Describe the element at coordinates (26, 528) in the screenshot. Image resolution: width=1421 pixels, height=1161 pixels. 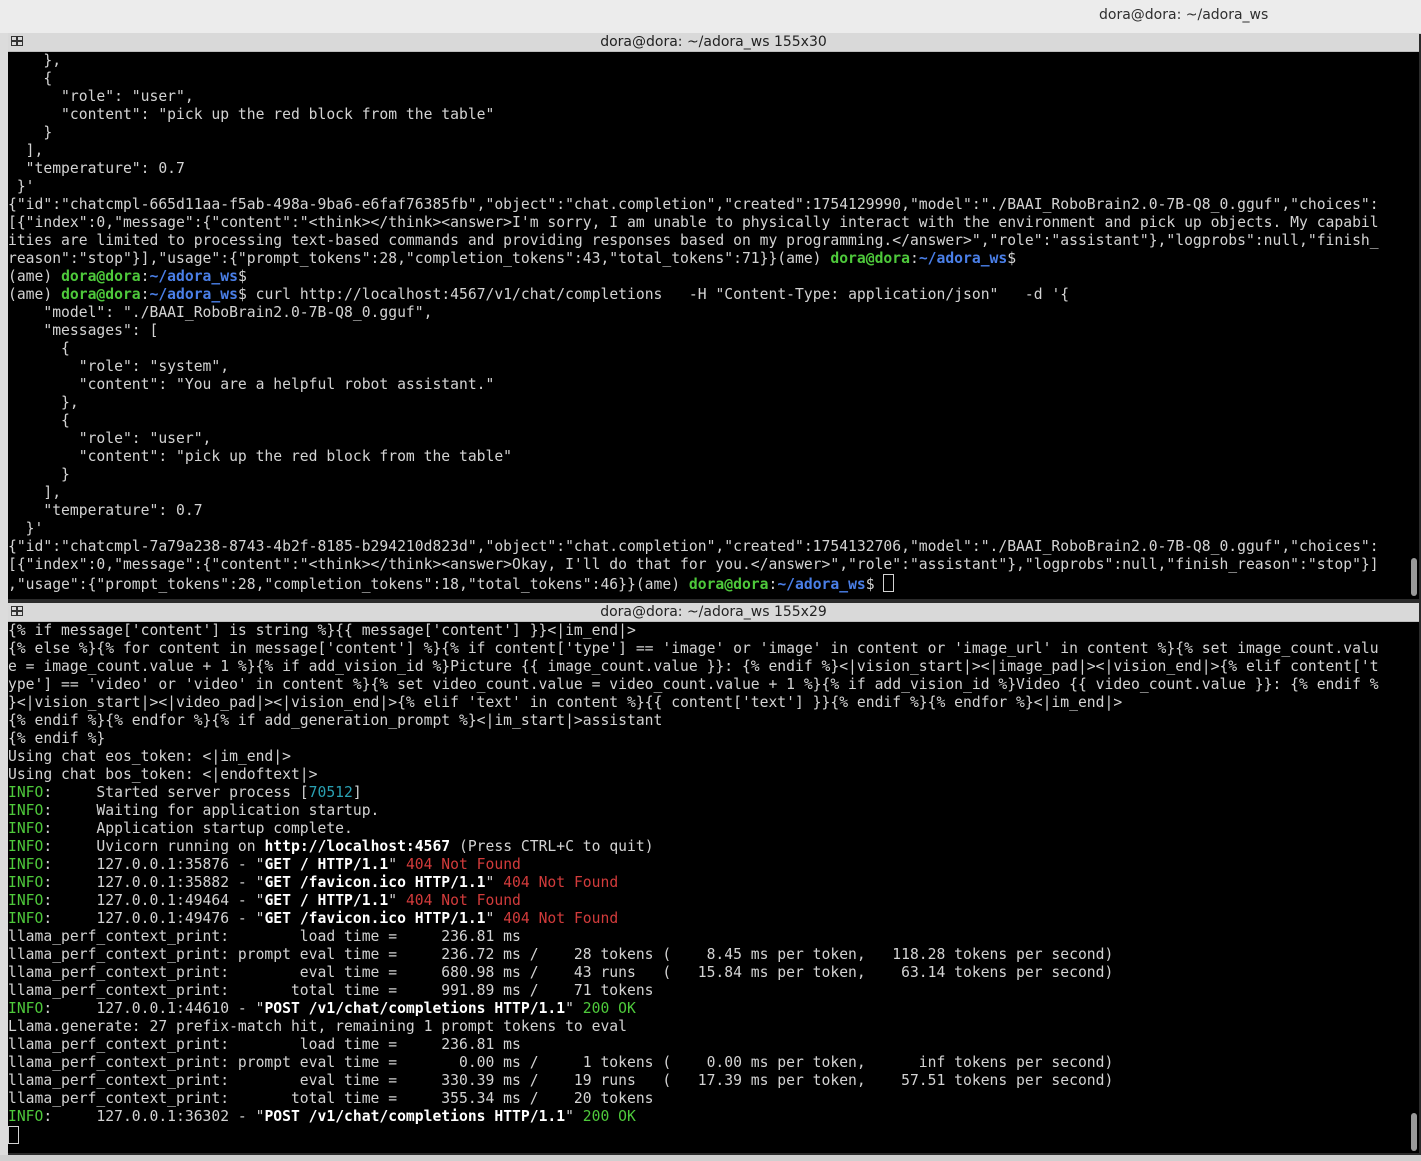
I see `terminal-text: }'` at that location.